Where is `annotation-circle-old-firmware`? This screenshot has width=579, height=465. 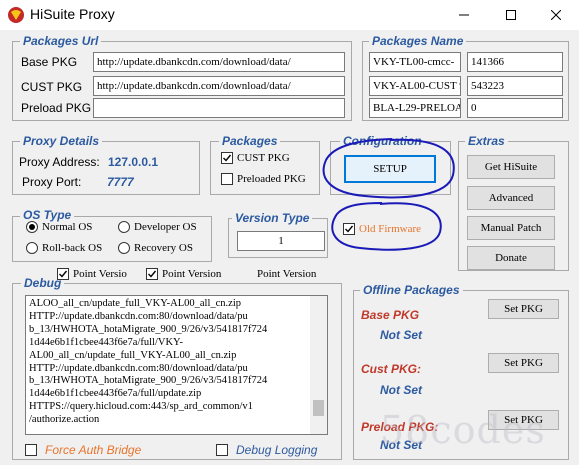 annotation-circle-old-firmware is located at coordinates (386, 226).